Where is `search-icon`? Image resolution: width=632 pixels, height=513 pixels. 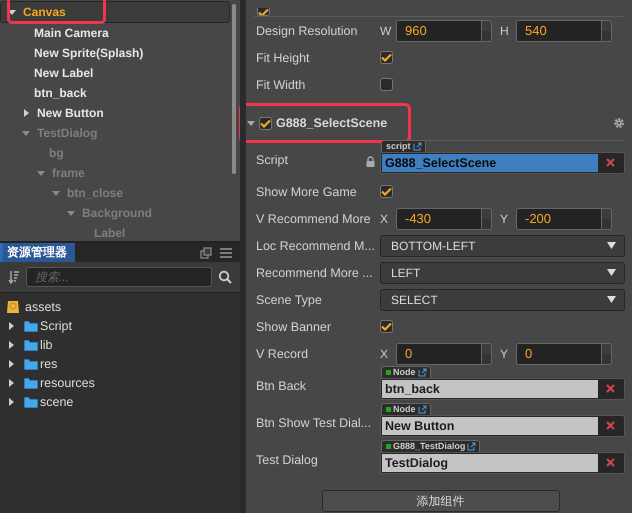
search-icon is located at coordinates (225, 277).